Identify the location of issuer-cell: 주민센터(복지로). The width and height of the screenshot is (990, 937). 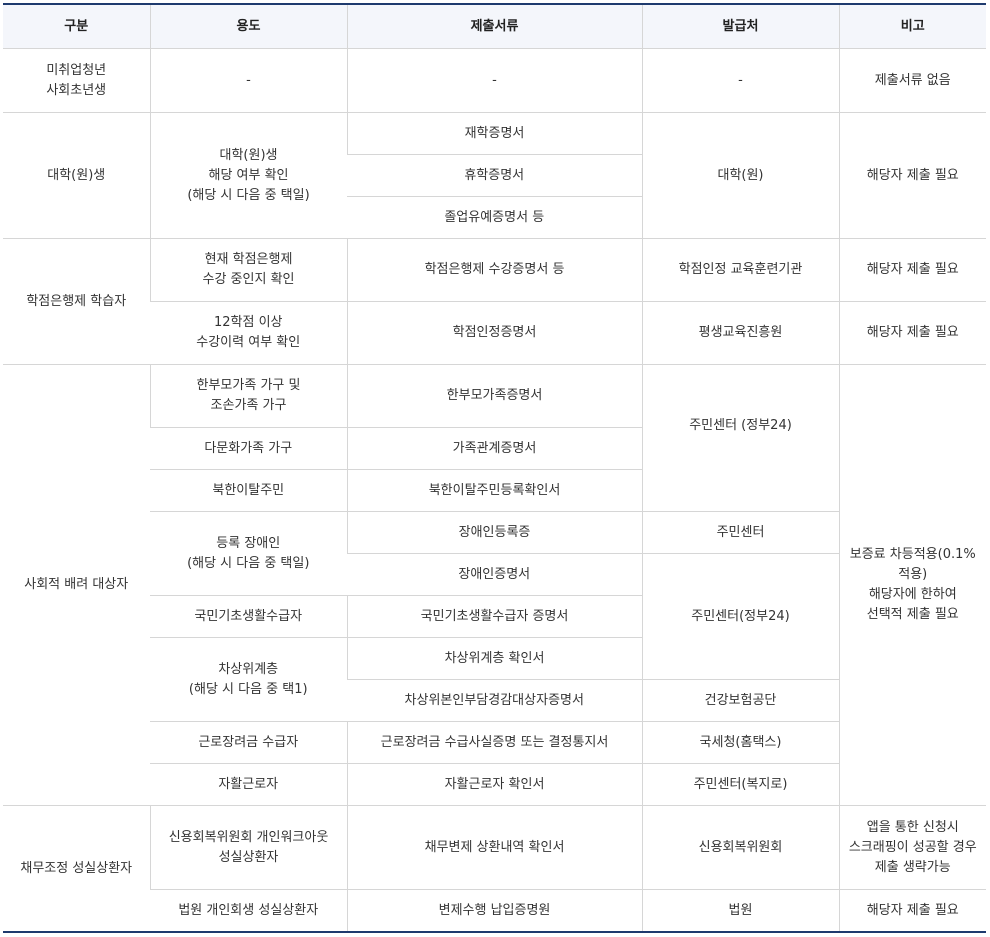
(740, 784).